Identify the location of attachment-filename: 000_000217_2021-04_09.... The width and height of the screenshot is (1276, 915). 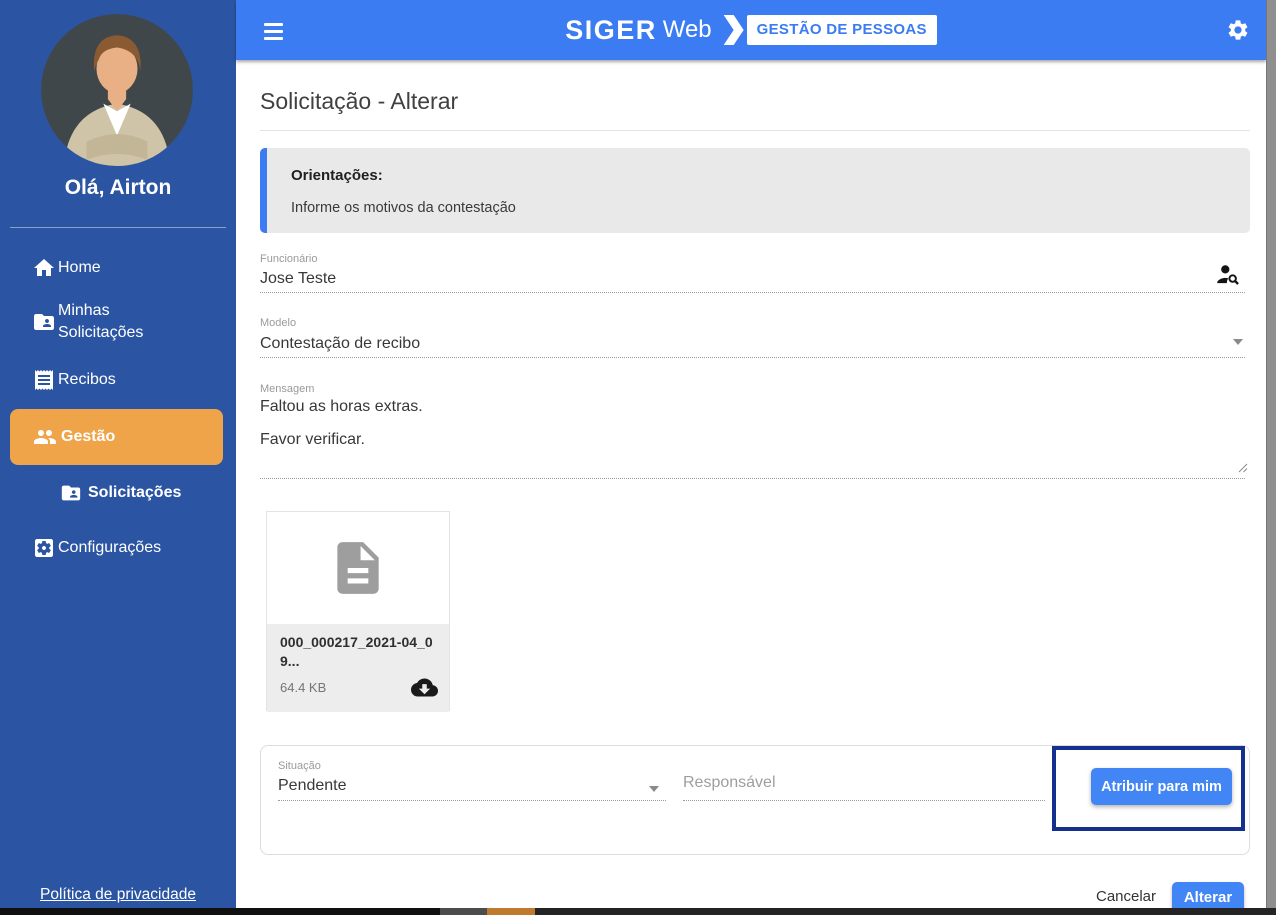
(356, 651).